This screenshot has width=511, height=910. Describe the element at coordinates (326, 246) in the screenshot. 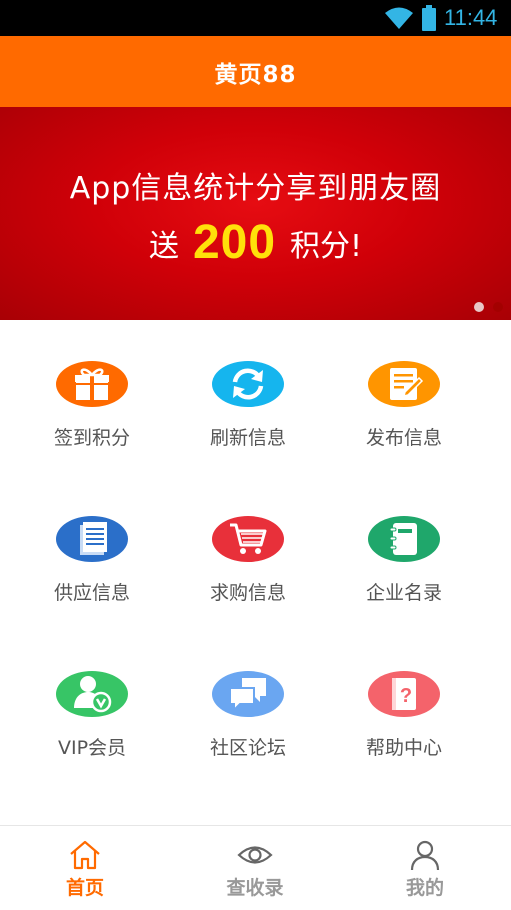

I see `banner-suffix: 积分!` at that location.